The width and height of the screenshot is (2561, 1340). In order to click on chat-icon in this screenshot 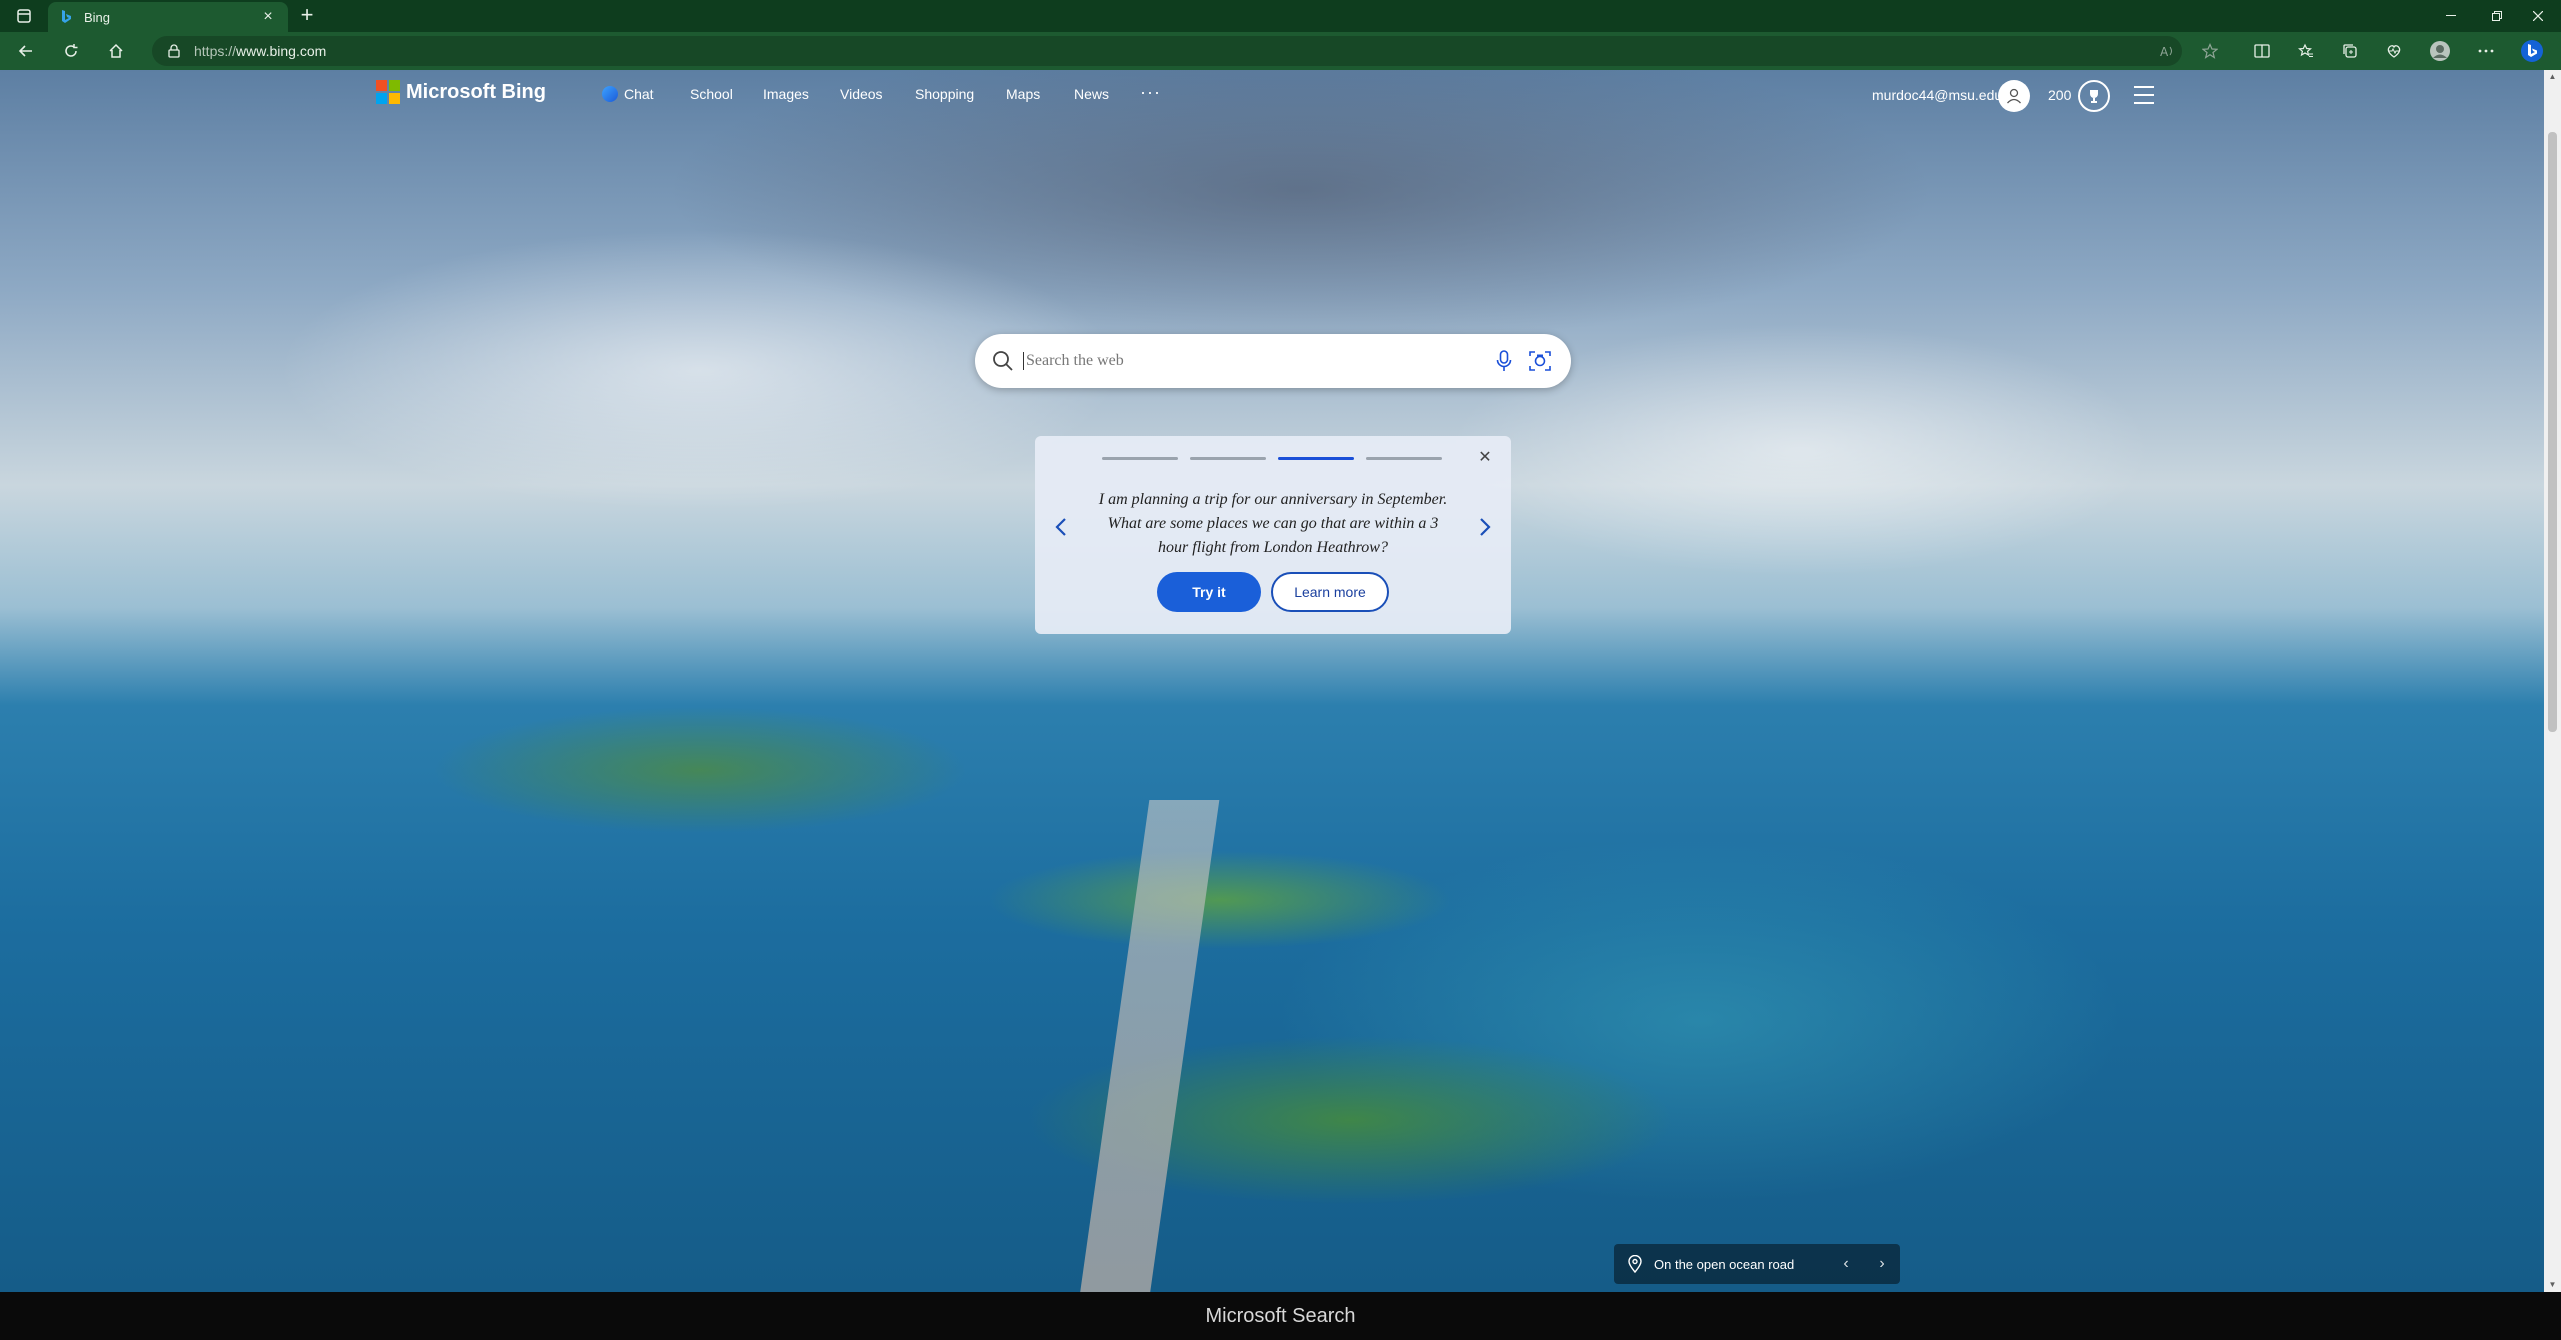, I will do `click(610, 94)`.